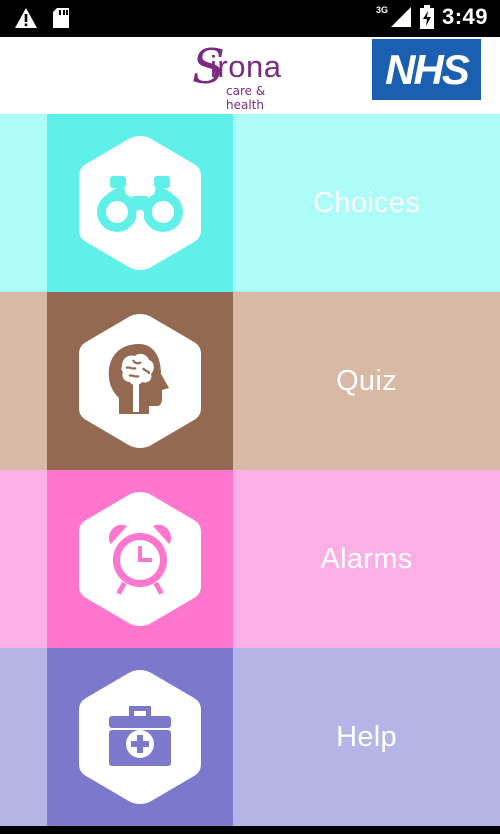  What do you see at coordinates (366, 558) in the screenshot?
I see `menu-item-alarms-label: Alarms` at bounding box center [366, 558].